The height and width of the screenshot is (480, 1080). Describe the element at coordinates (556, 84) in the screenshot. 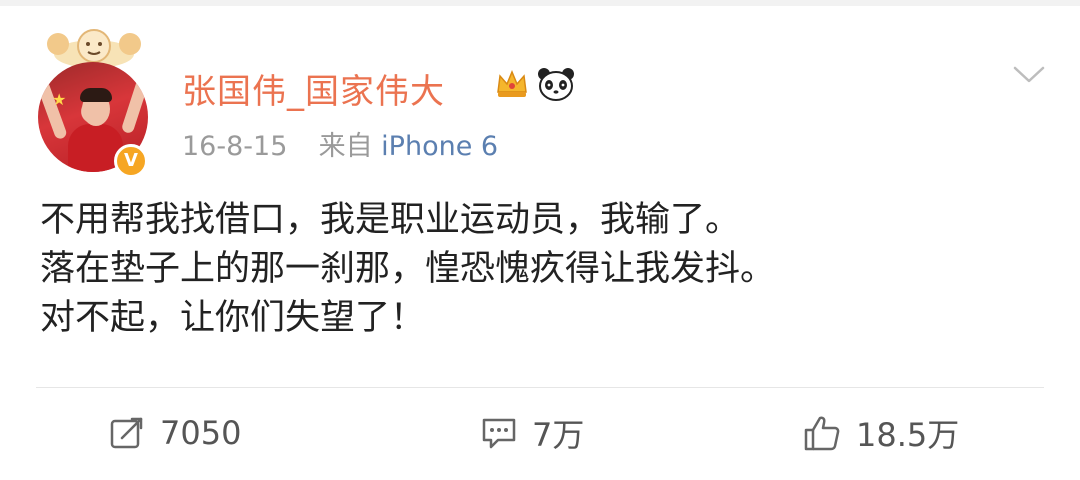

I see `panda-icon` at that location.